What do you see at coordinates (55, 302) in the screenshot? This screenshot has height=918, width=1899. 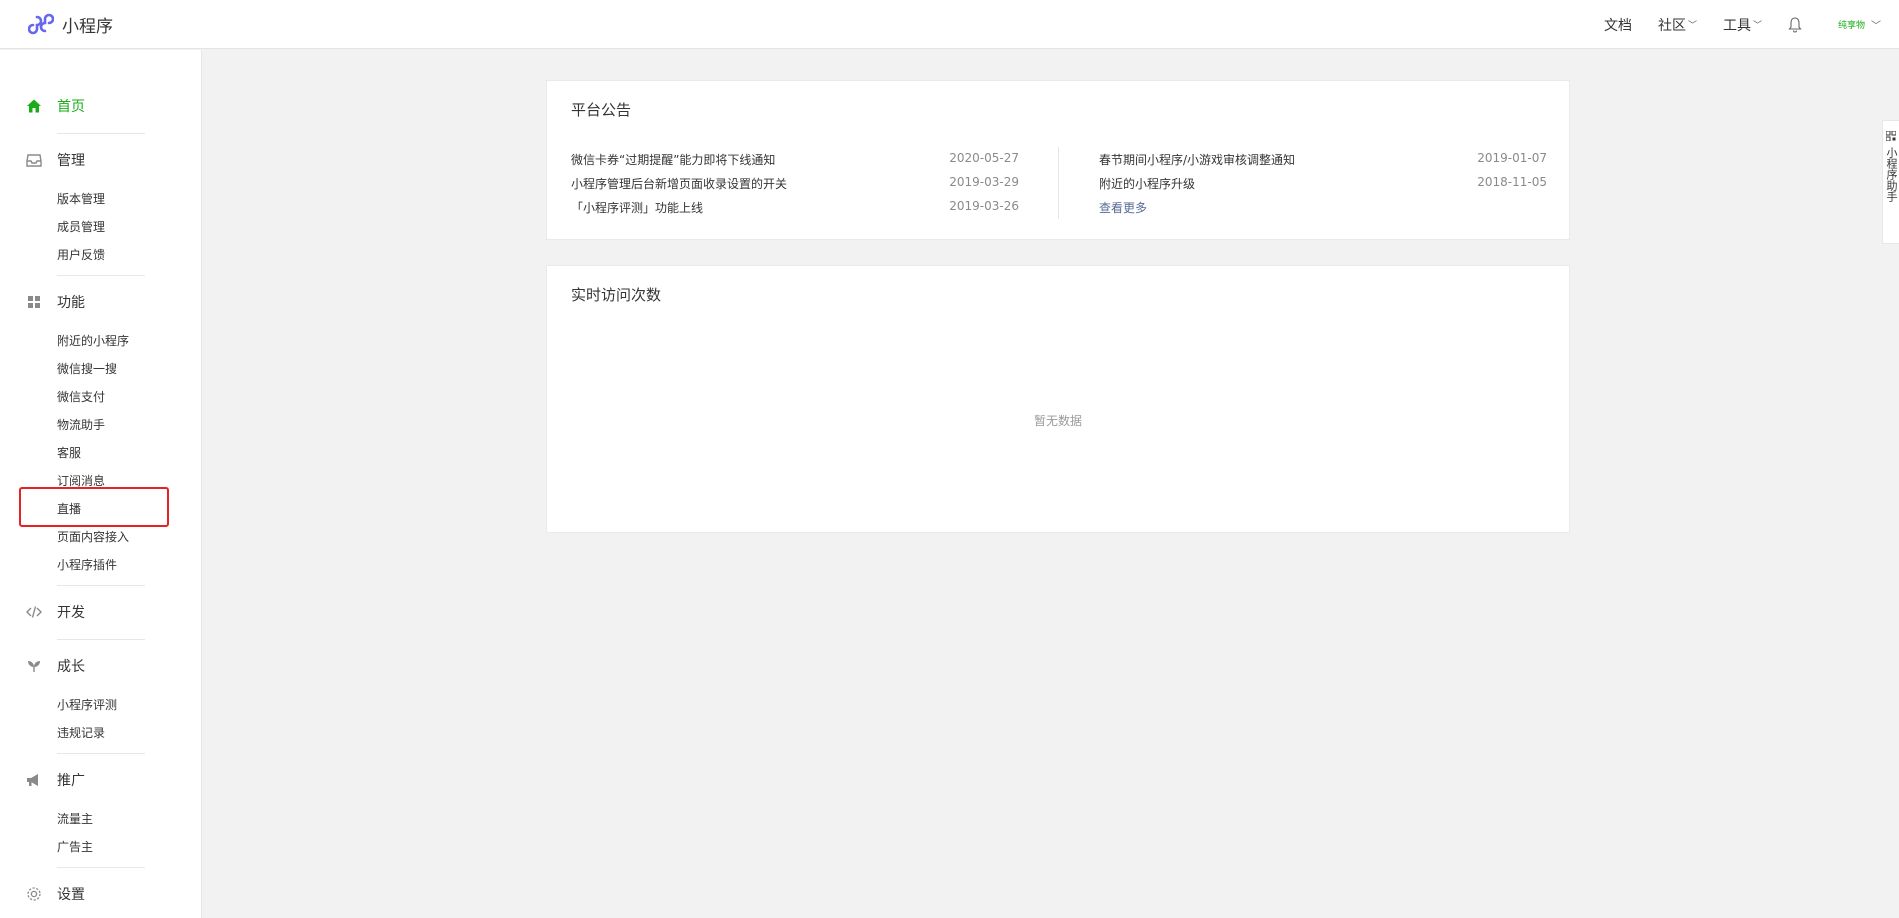 I see `sidebar-item-features: 功能` at bounding box center [55, 302].